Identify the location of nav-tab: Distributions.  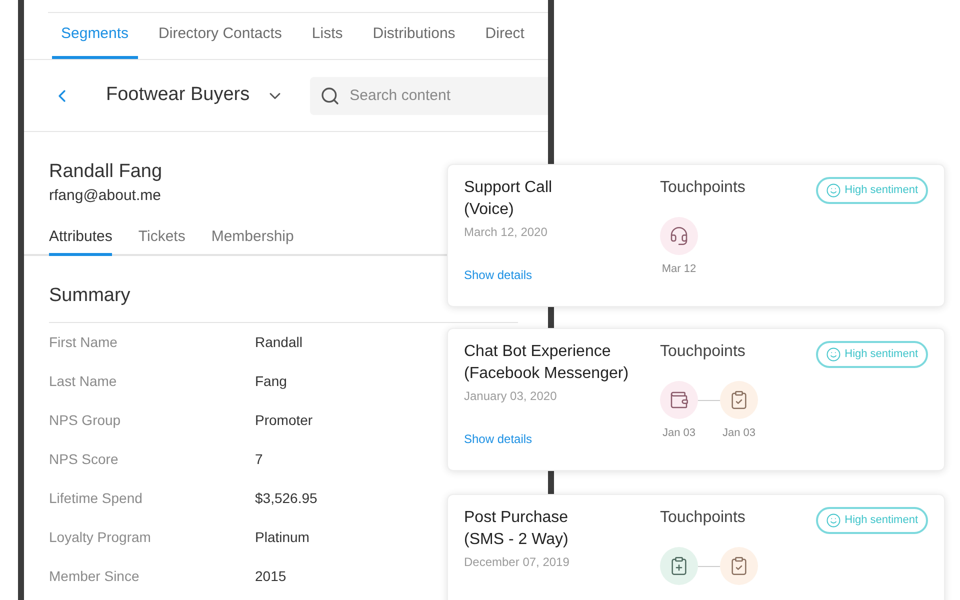
(414, 36).